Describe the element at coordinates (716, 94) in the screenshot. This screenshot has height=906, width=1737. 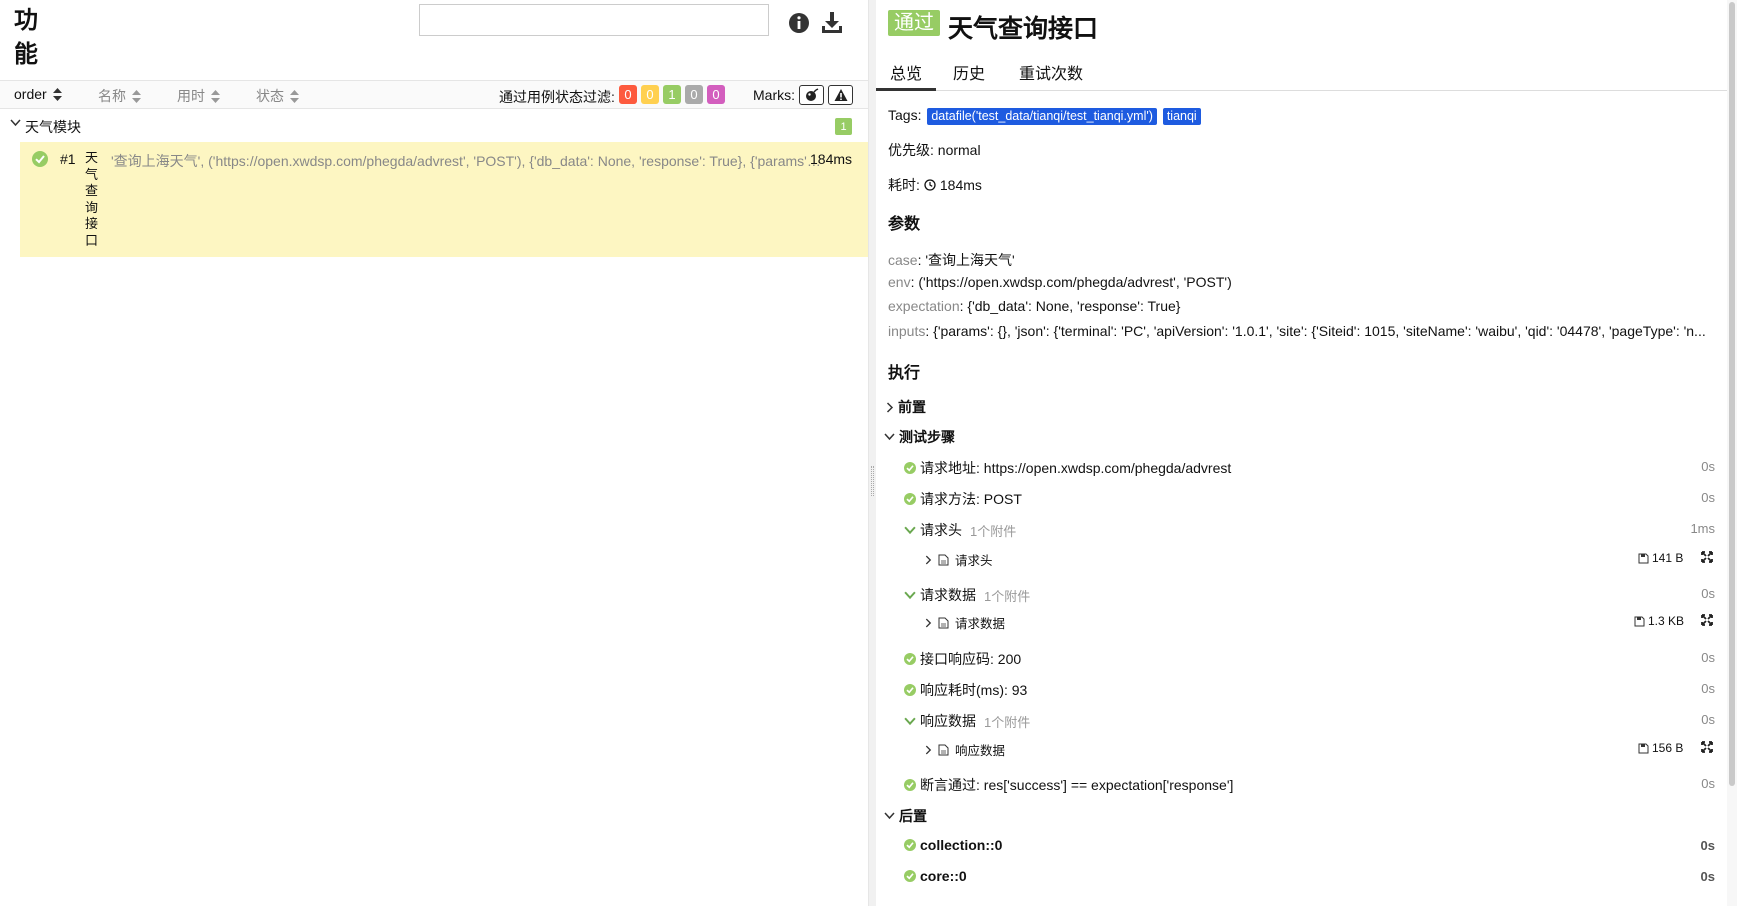
I see `filter-unknown-badge: 0` at that location.